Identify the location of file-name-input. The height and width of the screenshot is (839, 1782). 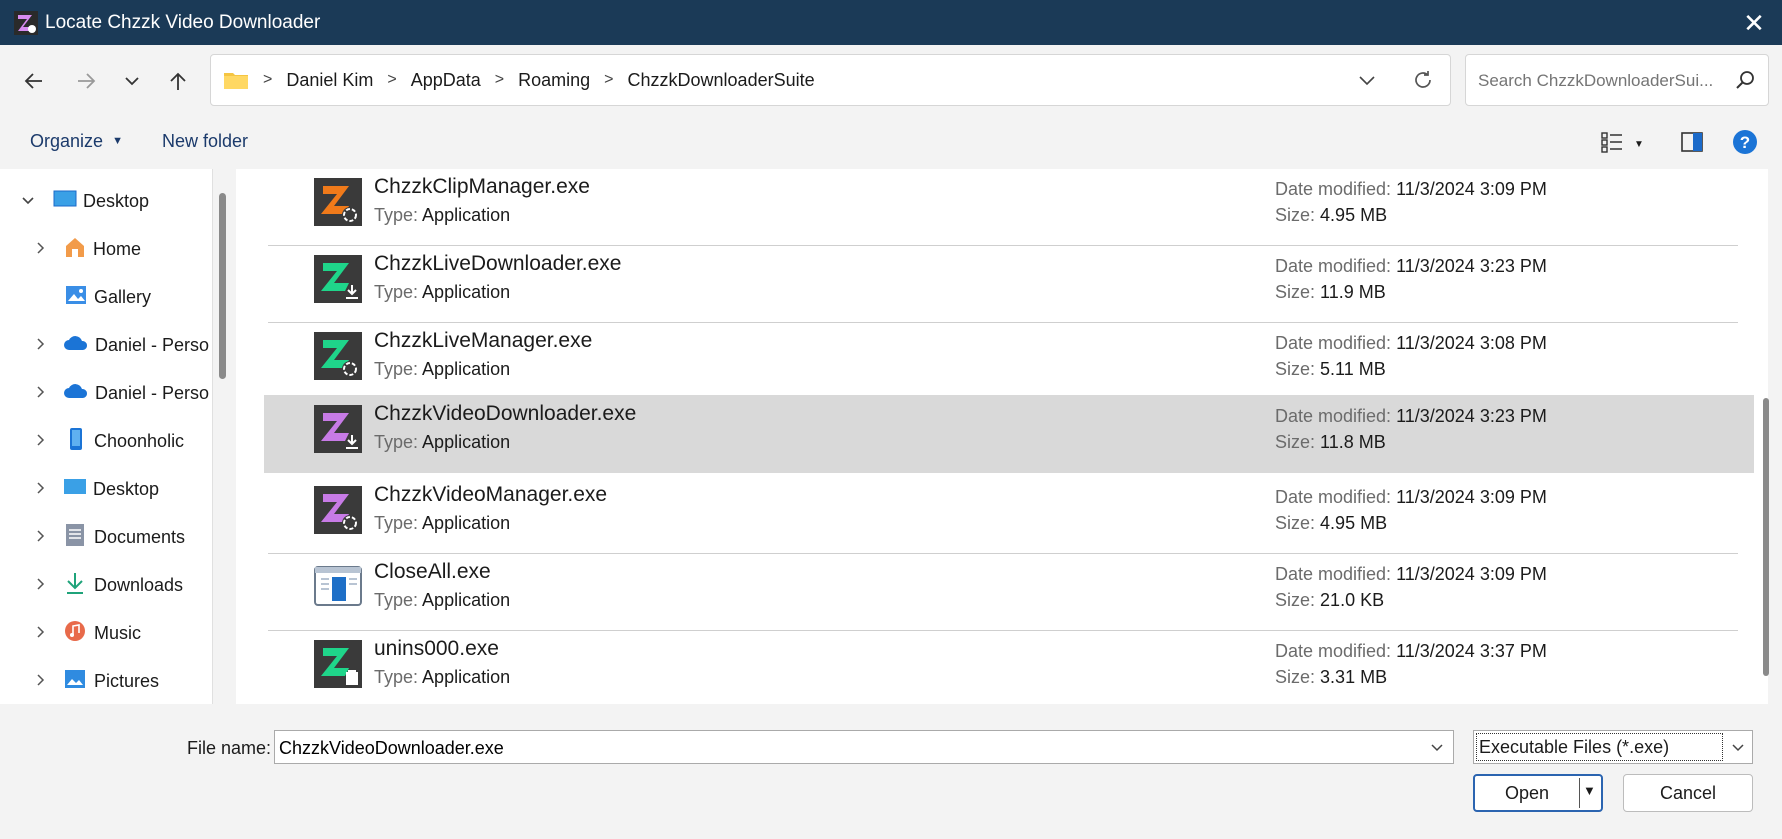
(844, 748).